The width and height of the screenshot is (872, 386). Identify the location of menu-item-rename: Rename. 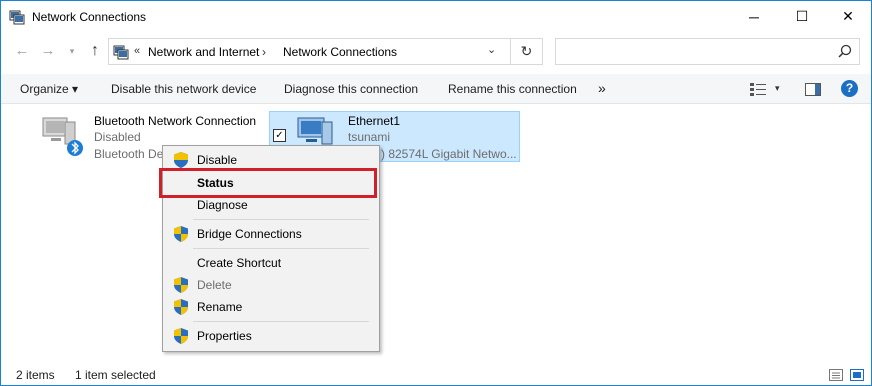
(271, 307).